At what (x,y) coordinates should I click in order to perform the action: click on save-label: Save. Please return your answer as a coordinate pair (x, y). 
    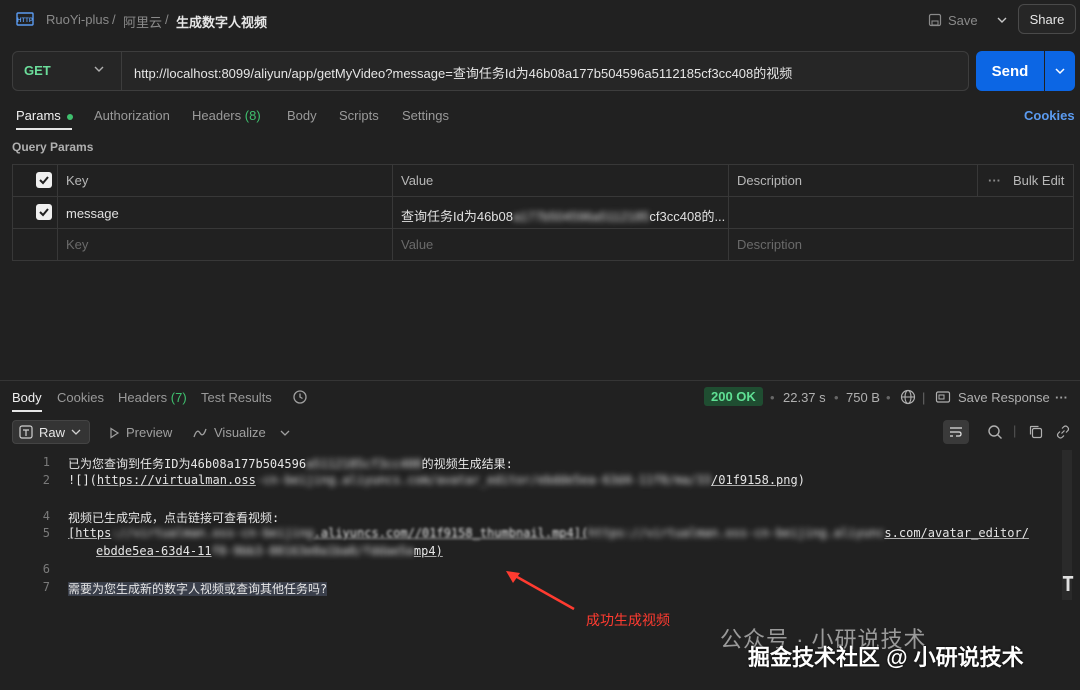
    Looking at the image, I should click on (963, 20).